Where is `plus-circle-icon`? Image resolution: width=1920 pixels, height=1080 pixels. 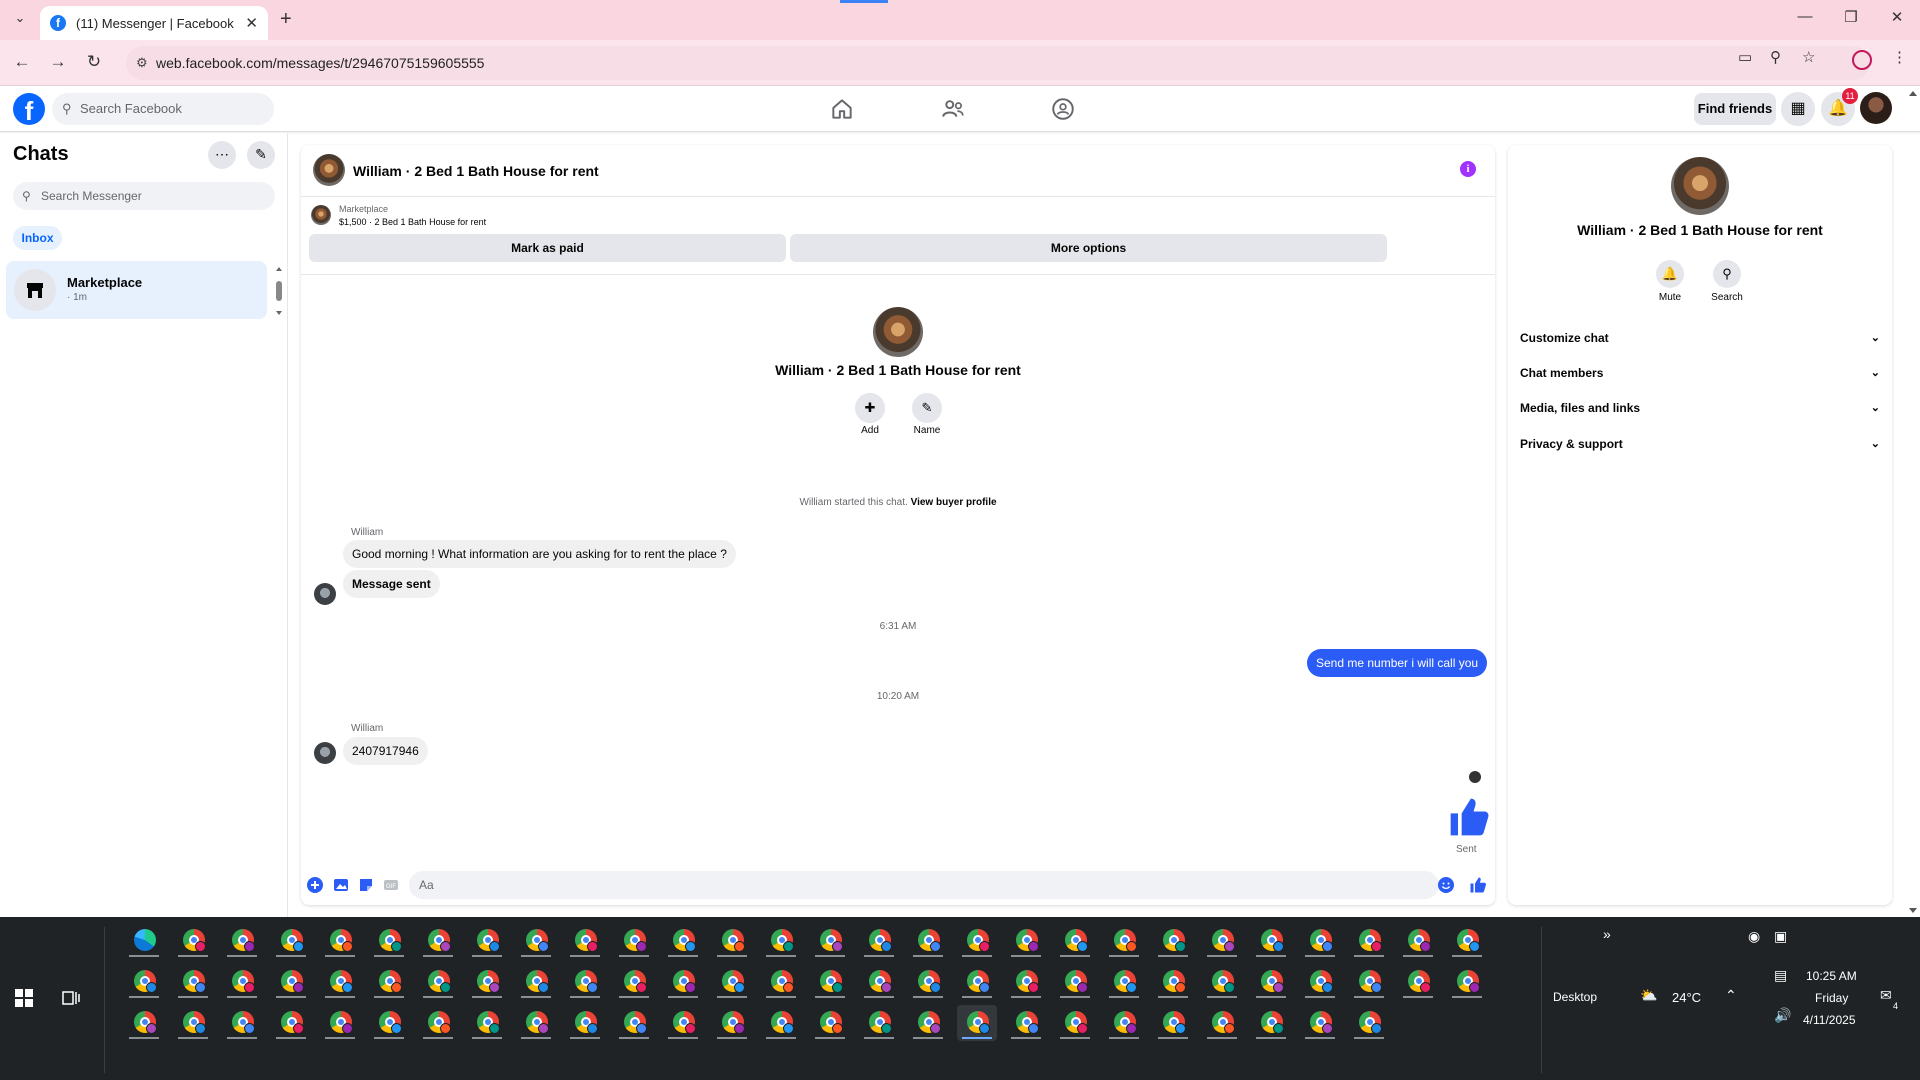
plus-circle-icon is located at coordinates (315, 885).